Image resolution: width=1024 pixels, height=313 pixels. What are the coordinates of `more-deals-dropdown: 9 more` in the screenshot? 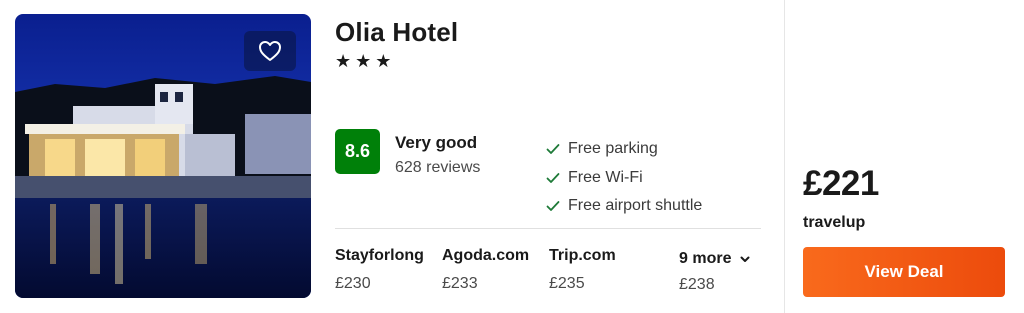 It's located at (715, 259).